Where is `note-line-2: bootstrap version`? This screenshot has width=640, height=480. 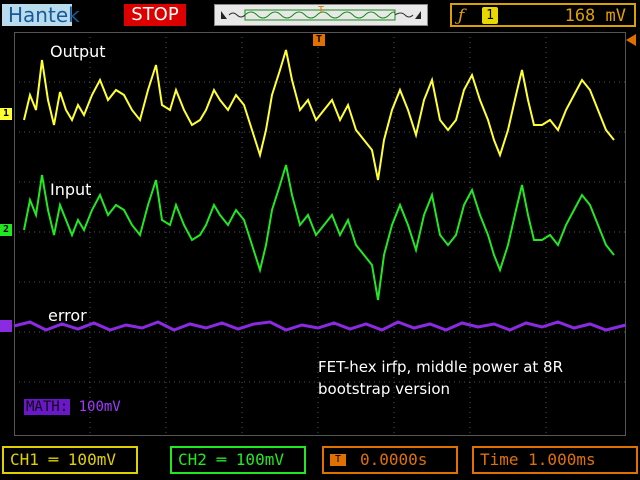 note-line-2: bootstrap version is located at coordinates (384, 389).